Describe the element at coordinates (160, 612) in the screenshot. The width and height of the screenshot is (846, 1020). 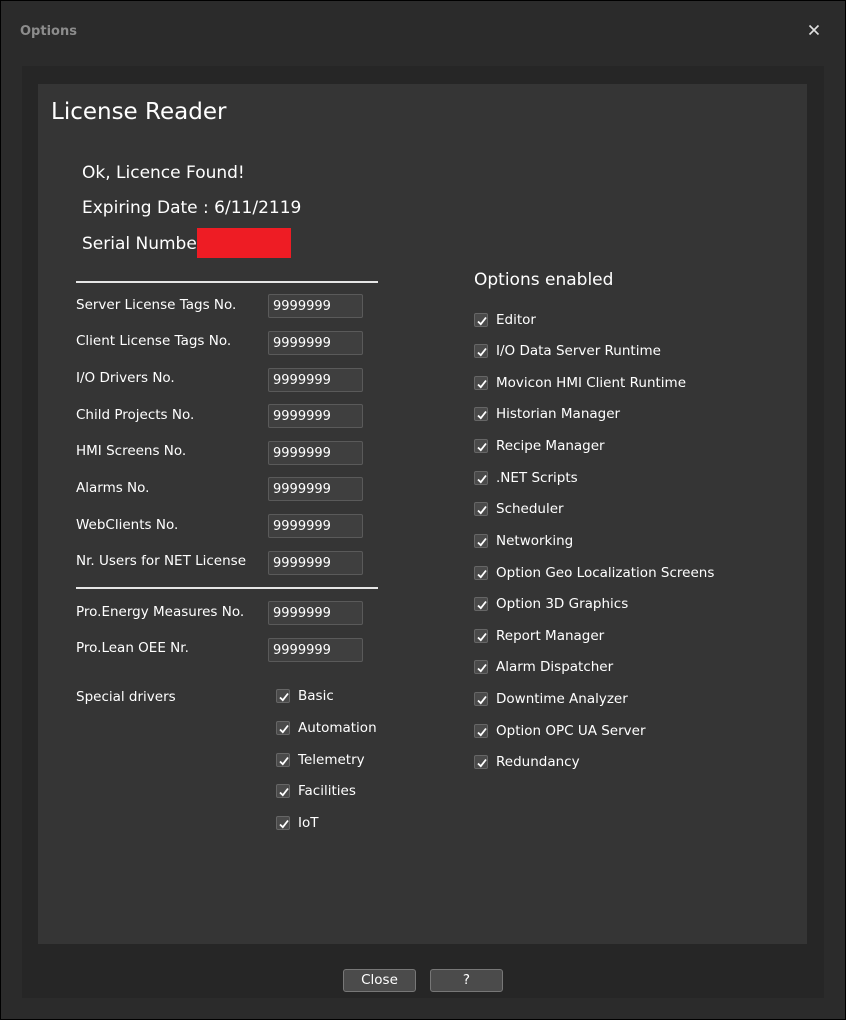
I see `field-label-energy-measures: Pro.Energy Measures No.` at that location.